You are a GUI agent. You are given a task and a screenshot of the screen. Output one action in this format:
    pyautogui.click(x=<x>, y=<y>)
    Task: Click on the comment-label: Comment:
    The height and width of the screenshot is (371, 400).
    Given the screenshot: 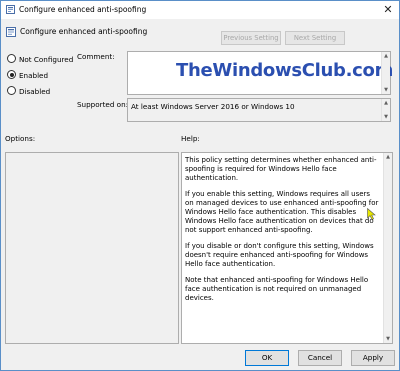 What is the action you would take?
    pyautogui.click(x=96, y=56)
    